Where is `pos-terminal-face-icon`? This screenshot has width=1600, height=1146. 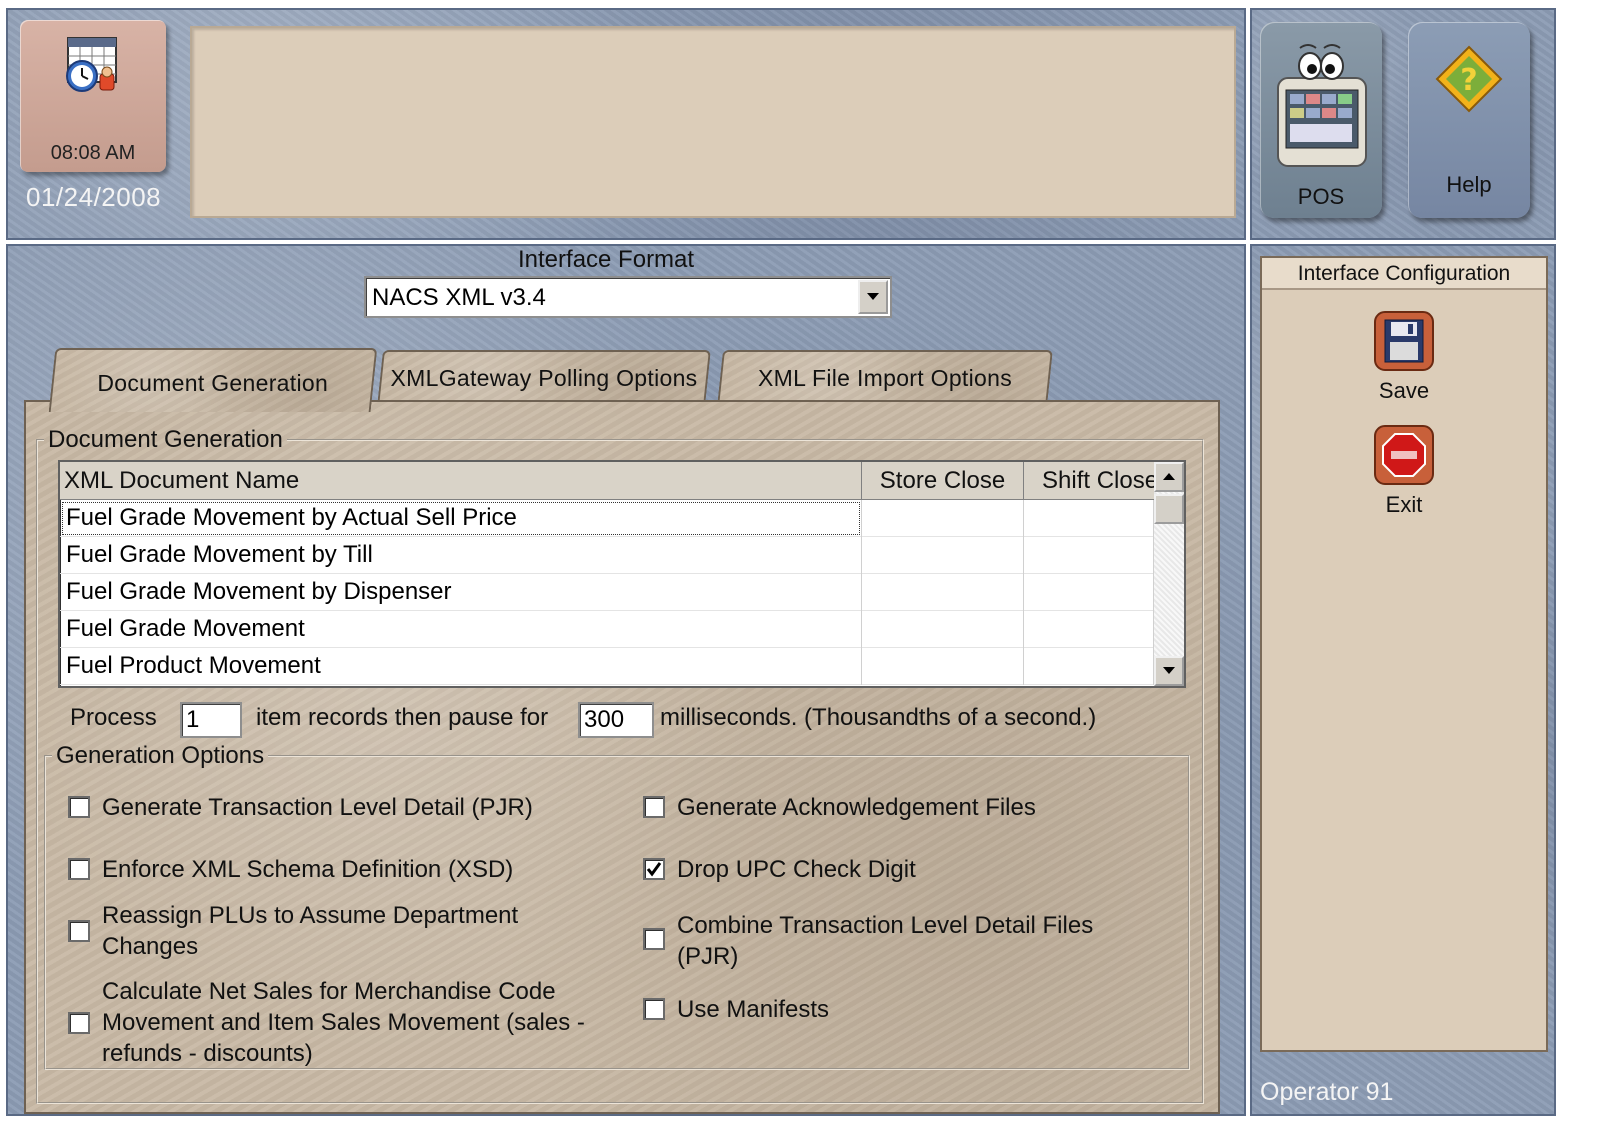 pos-terminal-face-icon is located at coordinates (1322, 105).